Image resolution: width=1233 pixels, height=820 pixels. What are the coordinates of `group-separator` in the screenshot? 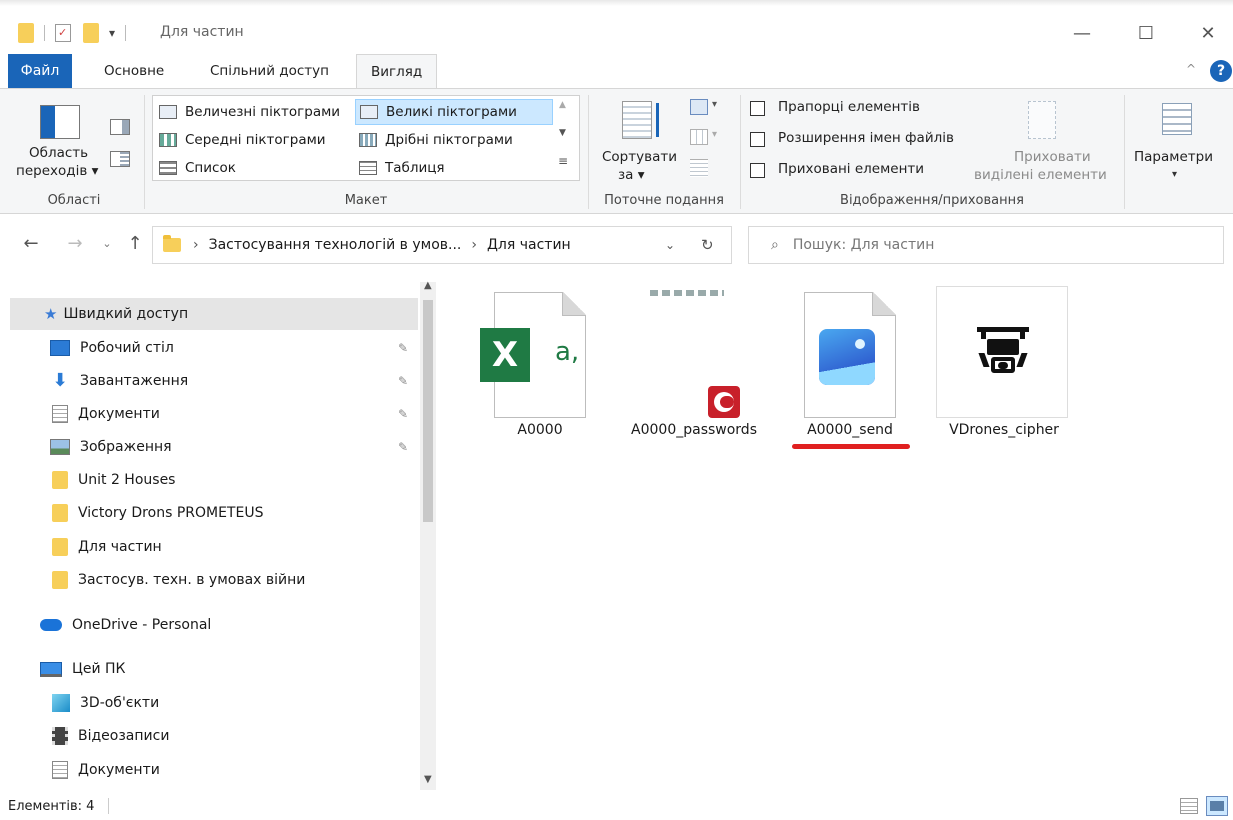 It's located at (144, 152).